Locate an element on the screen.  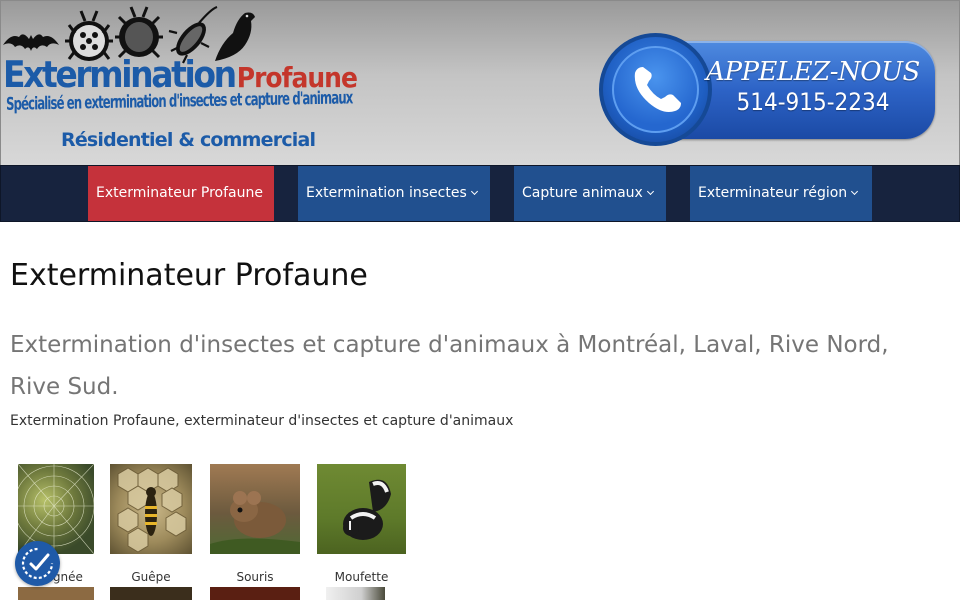
call-us-label: APPELEZ-NOUS is located at coordinates (813, 72).